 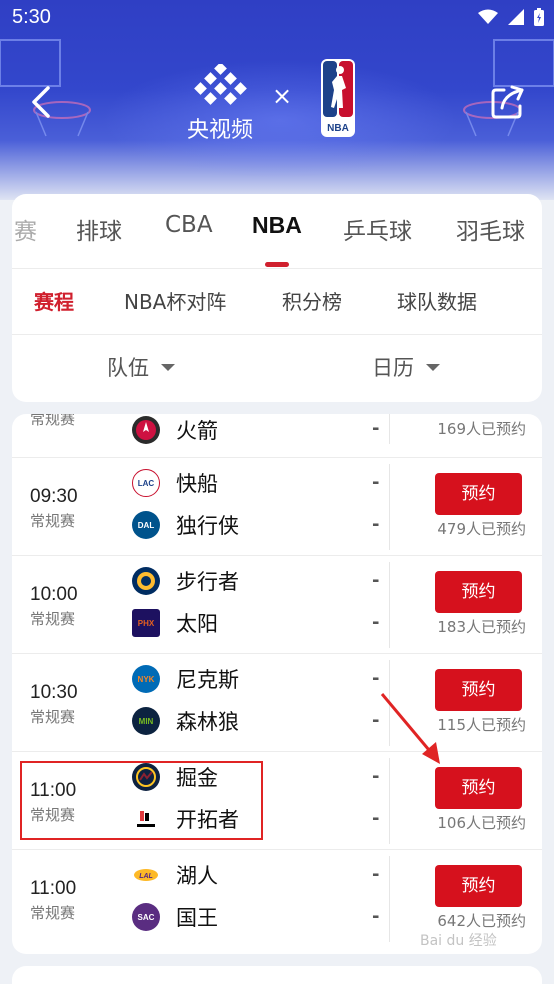 I want to click on match-time: 09:30, so click(x=54, y=496).